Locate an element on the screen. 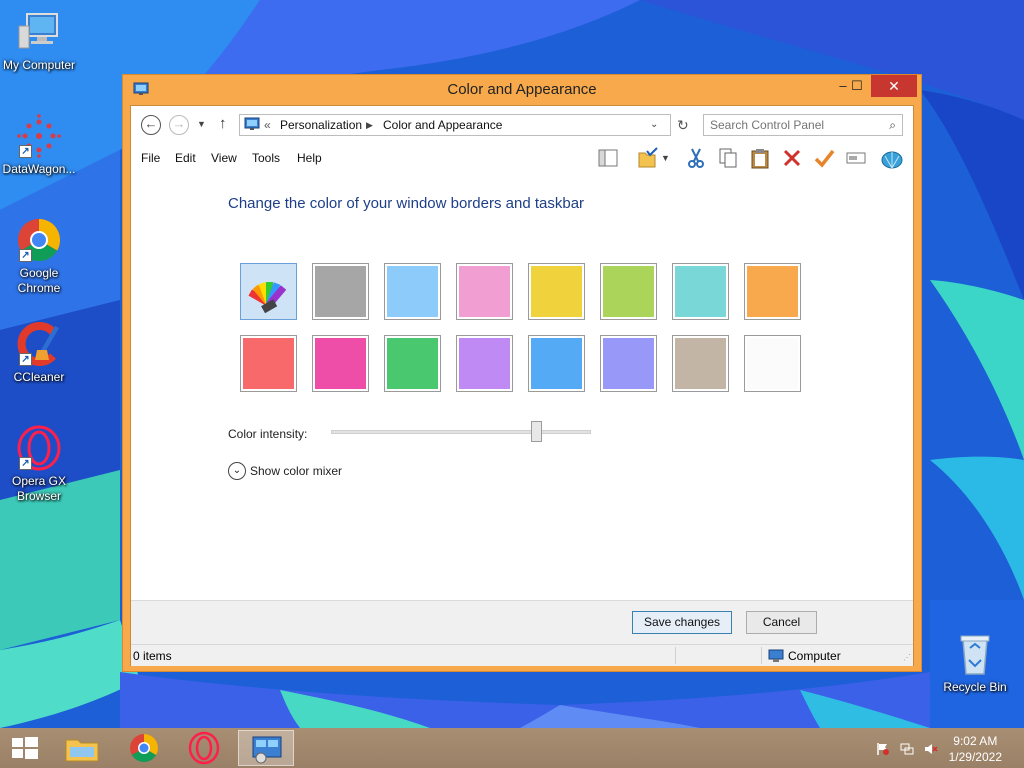 Image resolution: width=1024 pixels, height=768 pixels. delete-icon is located at coordinates (792, 158).